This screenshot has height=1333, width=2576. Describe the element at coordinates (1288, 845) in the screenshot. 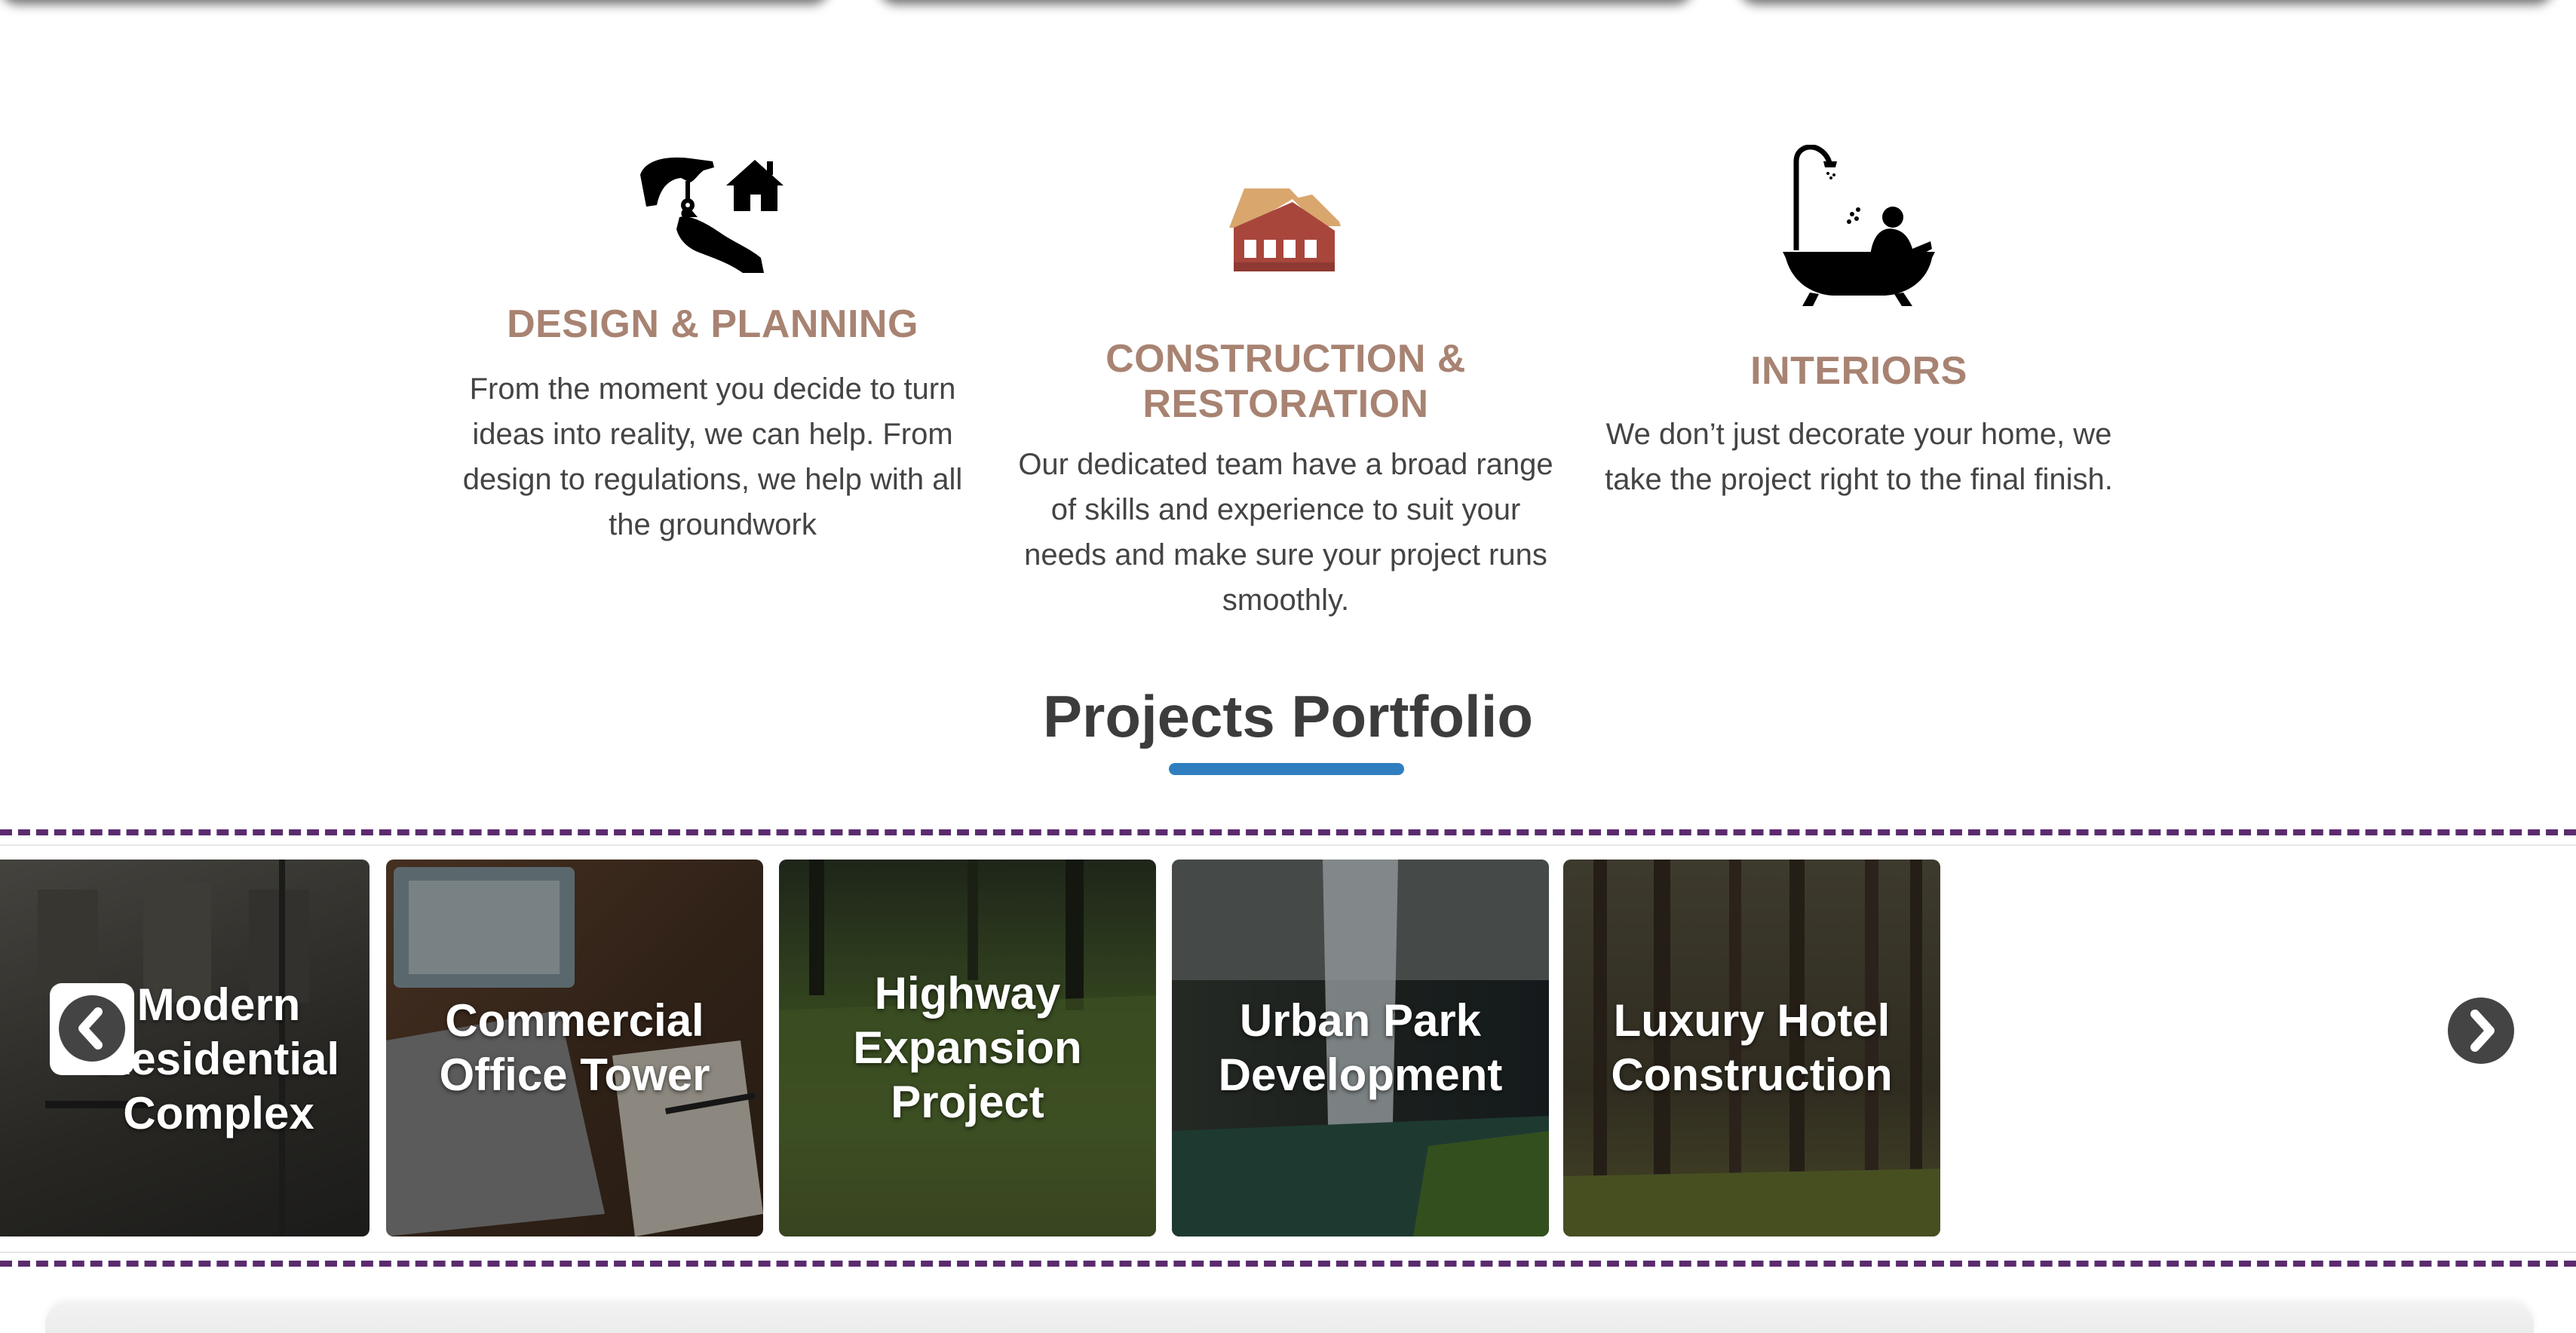

I see `carousel-top-divider` at that location.